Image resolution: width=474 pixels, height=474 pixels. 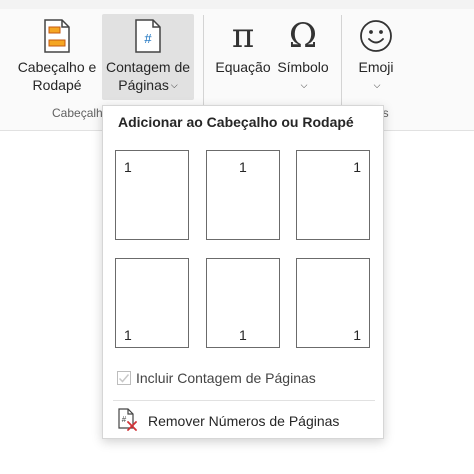 What do you see at coordinates (143, 85) in the screenshot?
I see `page-count-label-line2: Páginas` at bounding box center [143, 85].